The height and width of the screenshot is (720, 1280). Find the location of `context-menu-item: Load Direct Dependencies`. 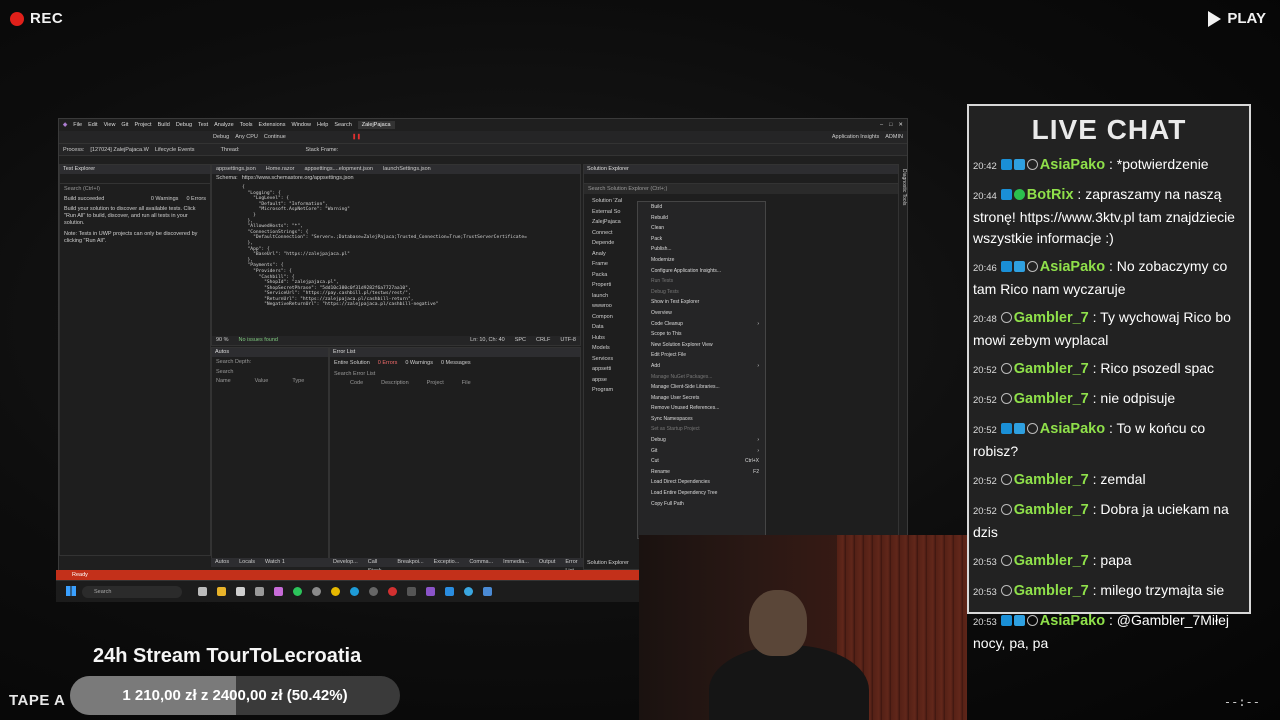

context-menu-item: Load Direct Dependencies is located at coordinates (701, 482).